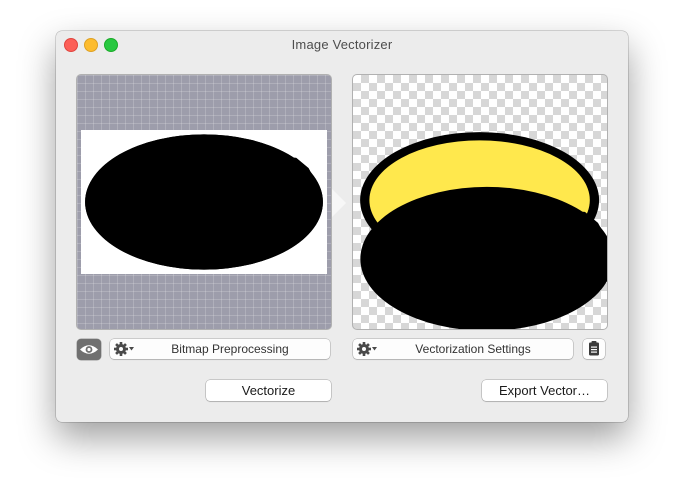 This screenshot has height=502, width=684. What do you see at coordinates (473, 349) in the screenshot?
I see `vectorization-settings-label: Vectorization Settings` at bounding box center [473, 349].